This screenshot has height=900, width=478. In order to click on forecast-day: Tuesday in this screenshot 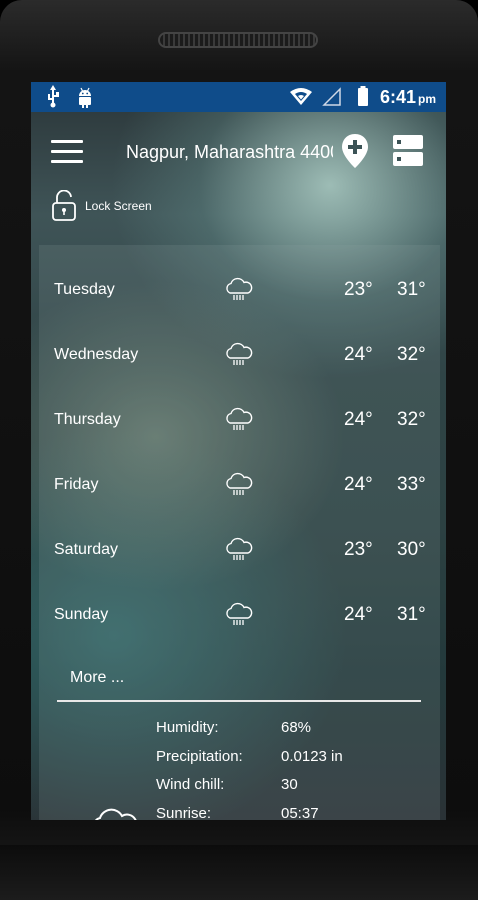, I will do `click(84, 289)`.